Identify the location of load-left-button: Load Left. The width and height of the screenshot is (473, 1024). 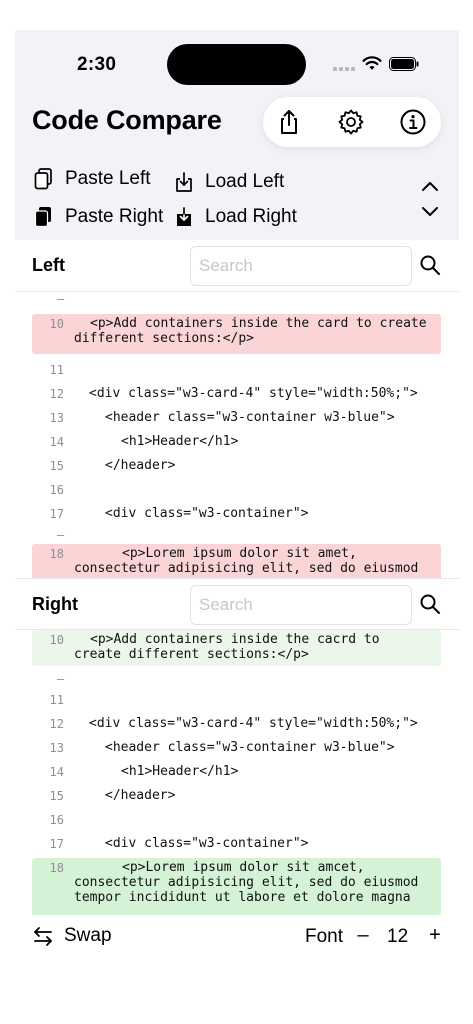
(228, 182).